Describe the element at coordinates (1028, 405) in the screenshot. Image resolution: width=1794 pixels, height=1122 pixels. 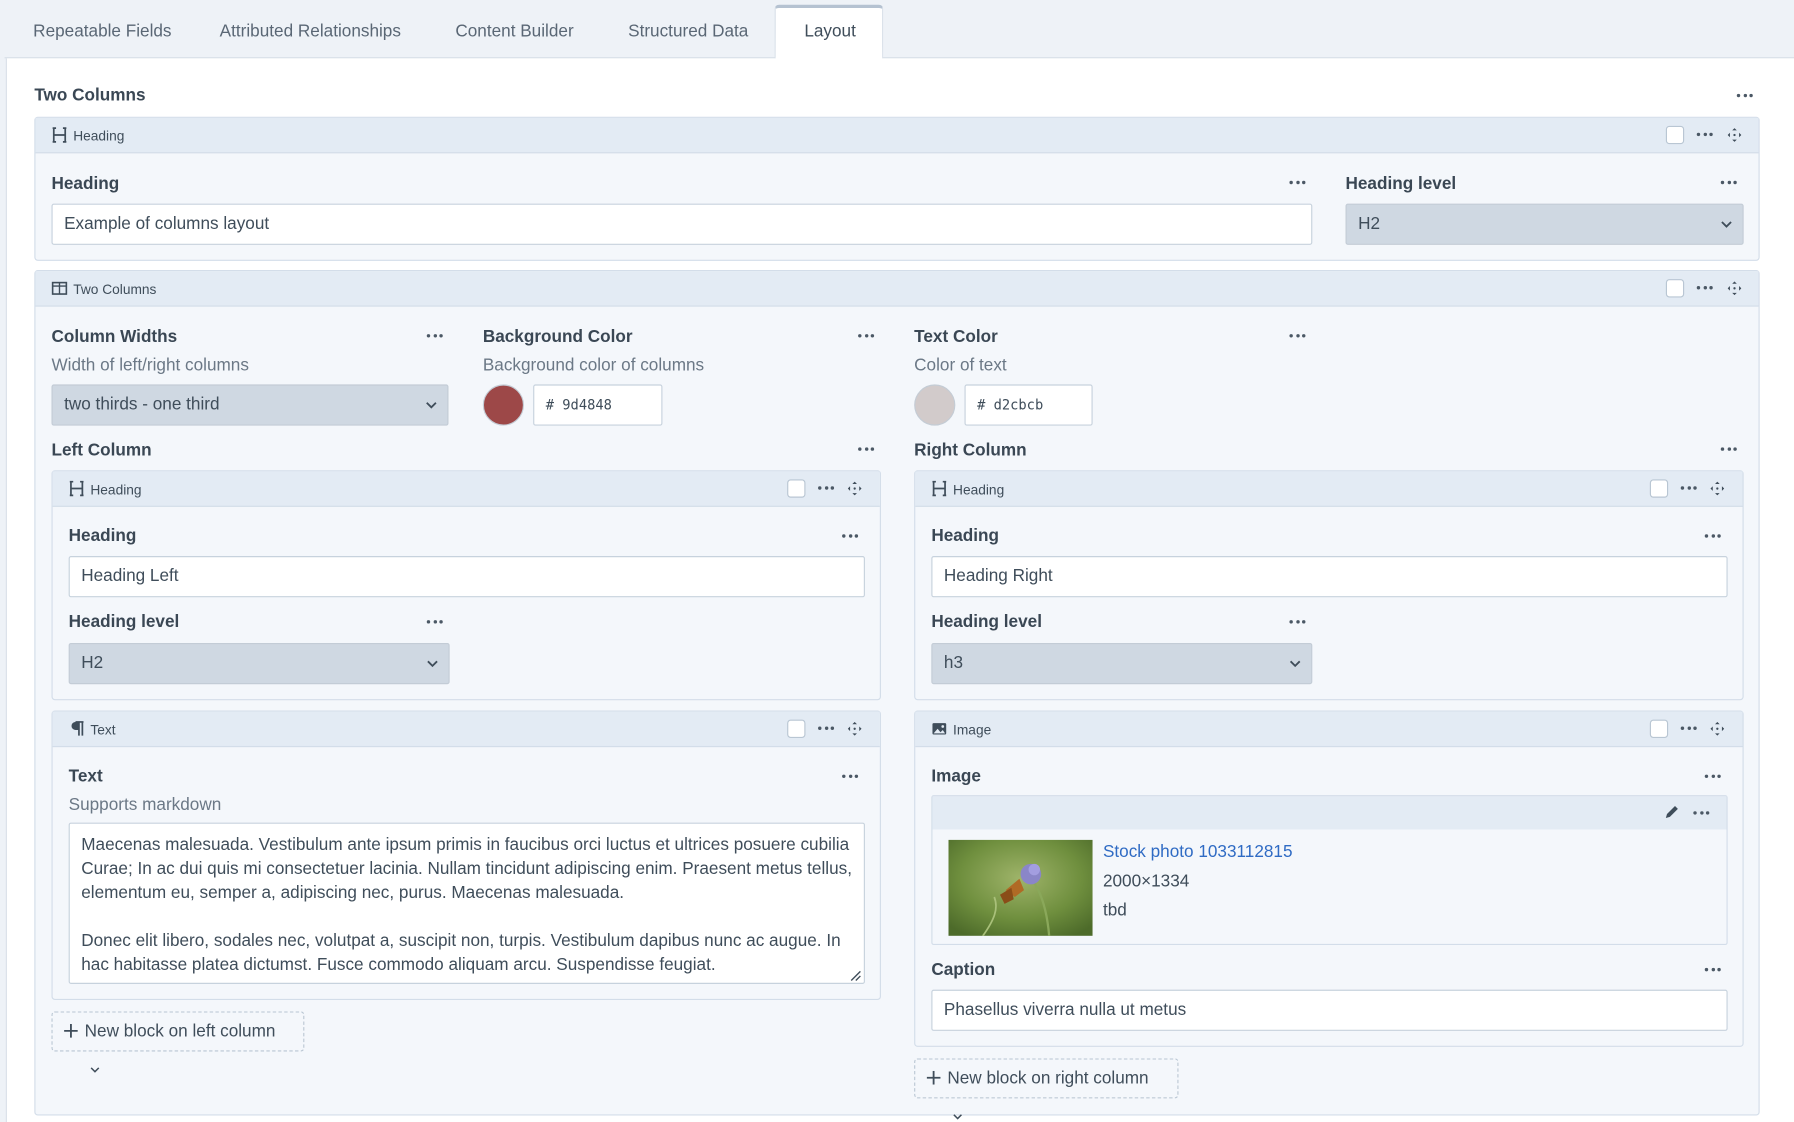
I see `text-color-hex-input: # d2cbcb` at that location.